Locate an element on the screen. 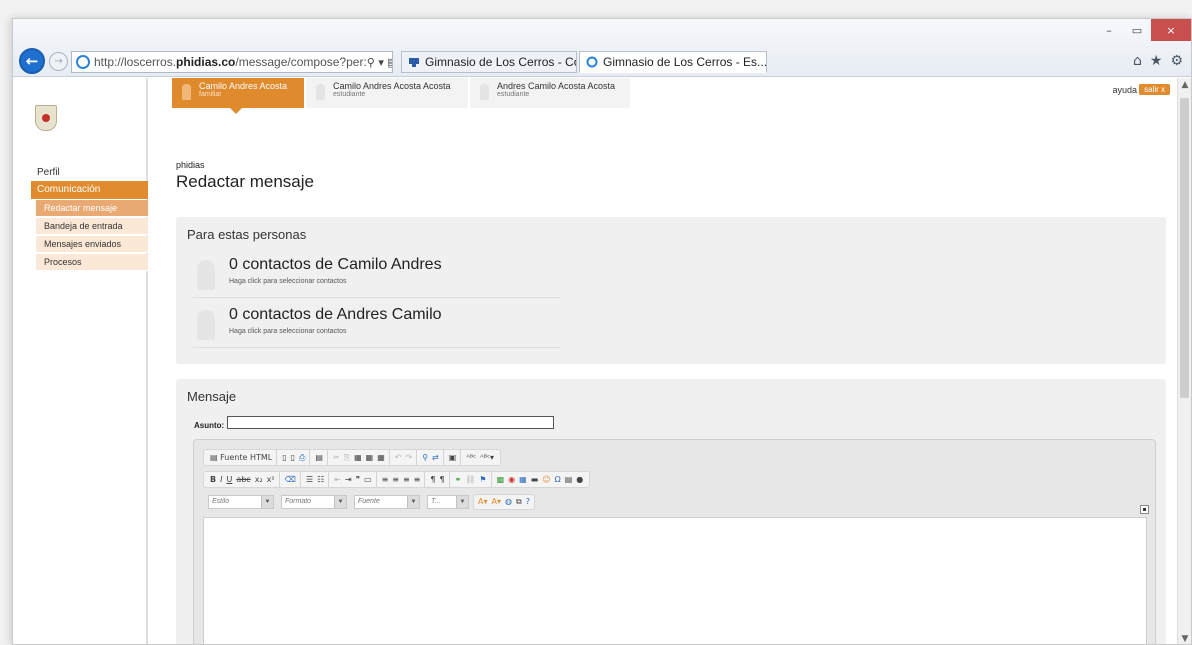 The width and height of the screenshot is (1192, 645). align-right-icon: ≡ is located at coordinates (406, 479).